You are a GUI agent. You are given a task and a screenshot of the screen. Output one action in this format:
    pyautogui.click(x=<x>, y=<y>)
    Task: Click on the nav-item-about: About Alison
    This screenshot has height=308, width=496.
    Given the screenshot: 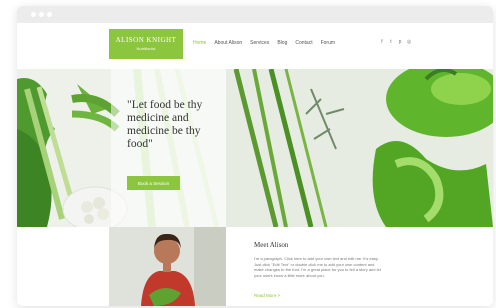 What is the action you would take?
    pyautogui.click(x=228, y=43)
    